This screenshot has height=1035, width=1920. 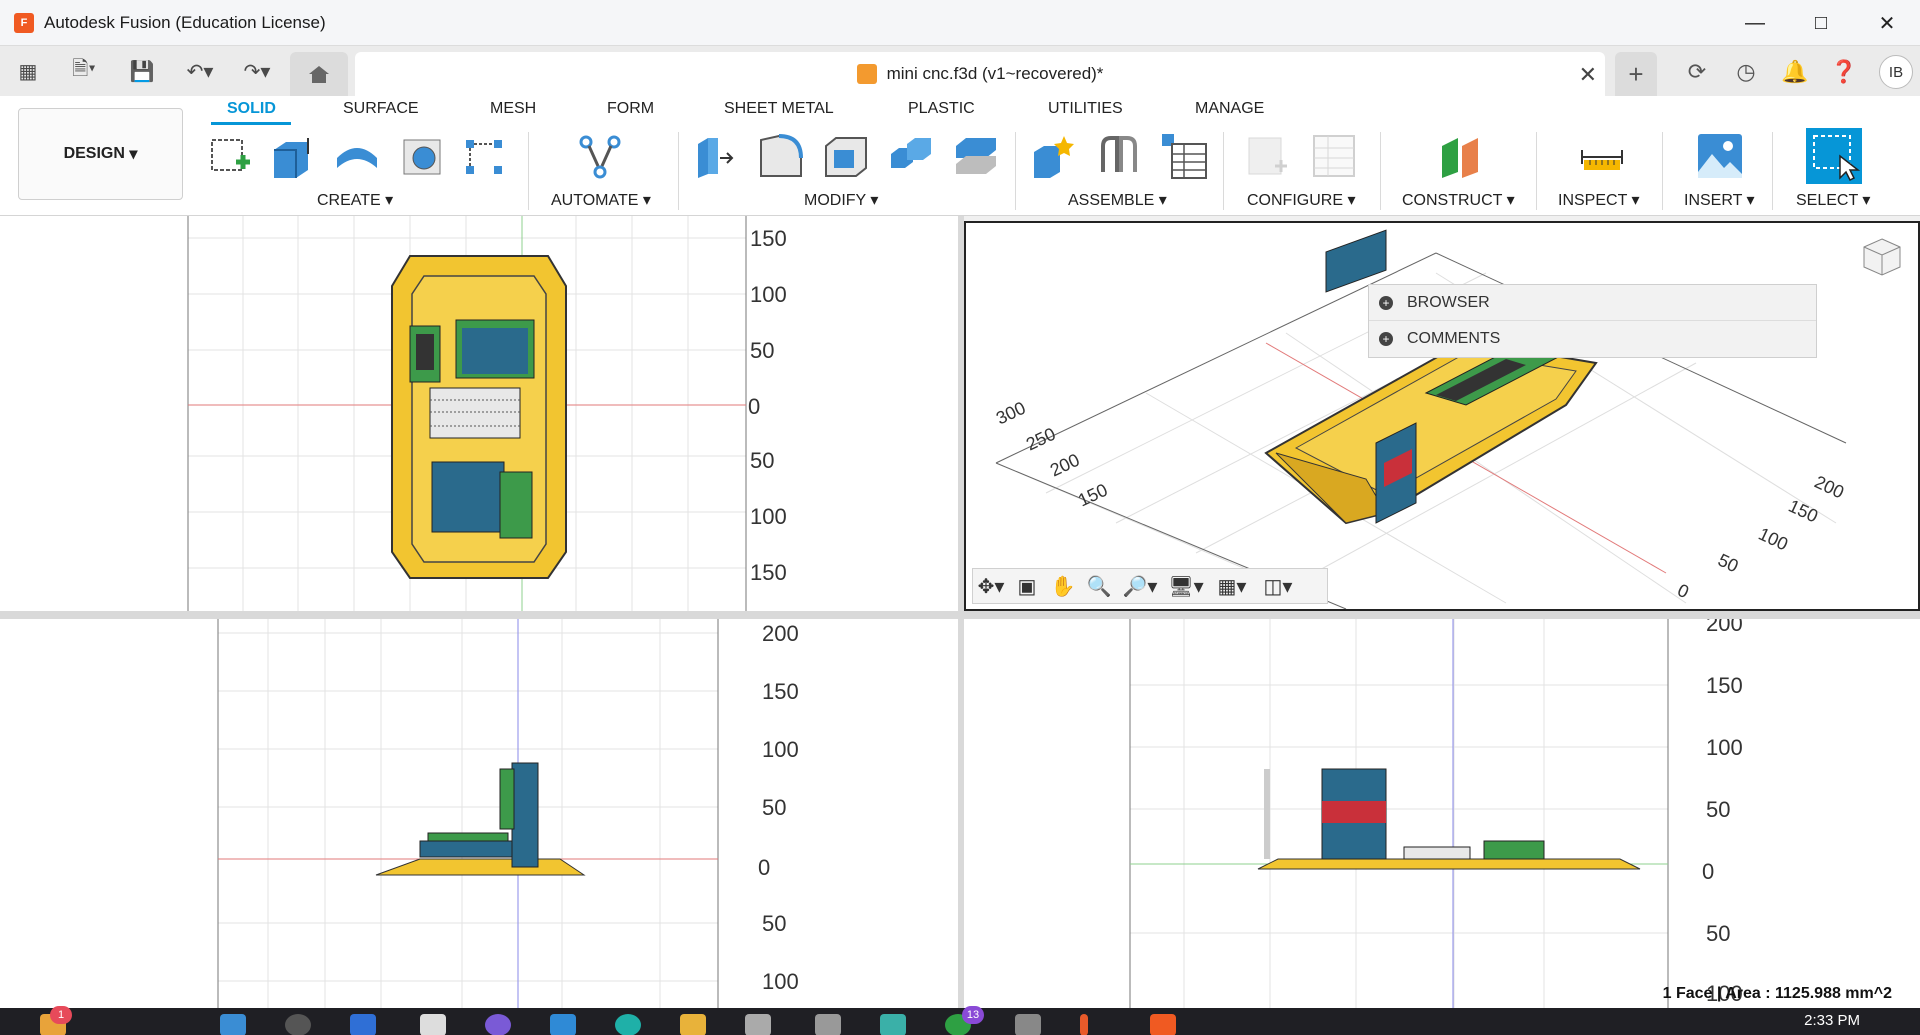 I want to click on axis-label: 0, so click(x=1708, y=871).